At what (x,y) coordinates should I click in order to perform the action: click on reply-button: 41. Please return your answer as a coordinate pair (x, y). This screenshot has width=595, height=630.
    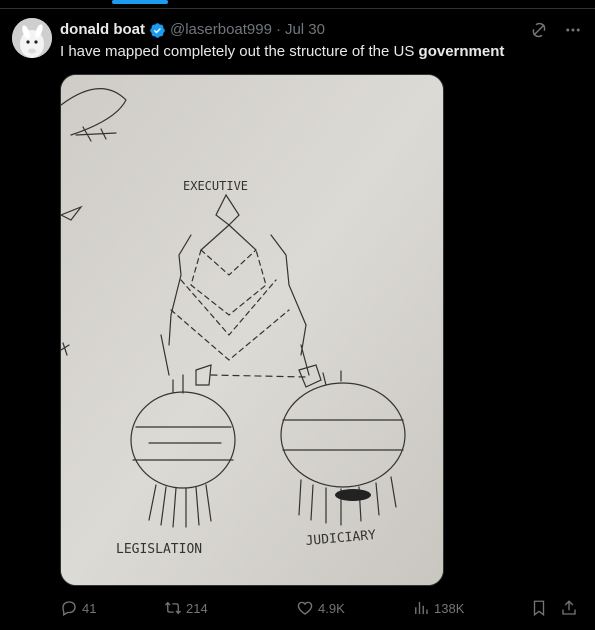
    Looking at the image, I should click on (78, 608).